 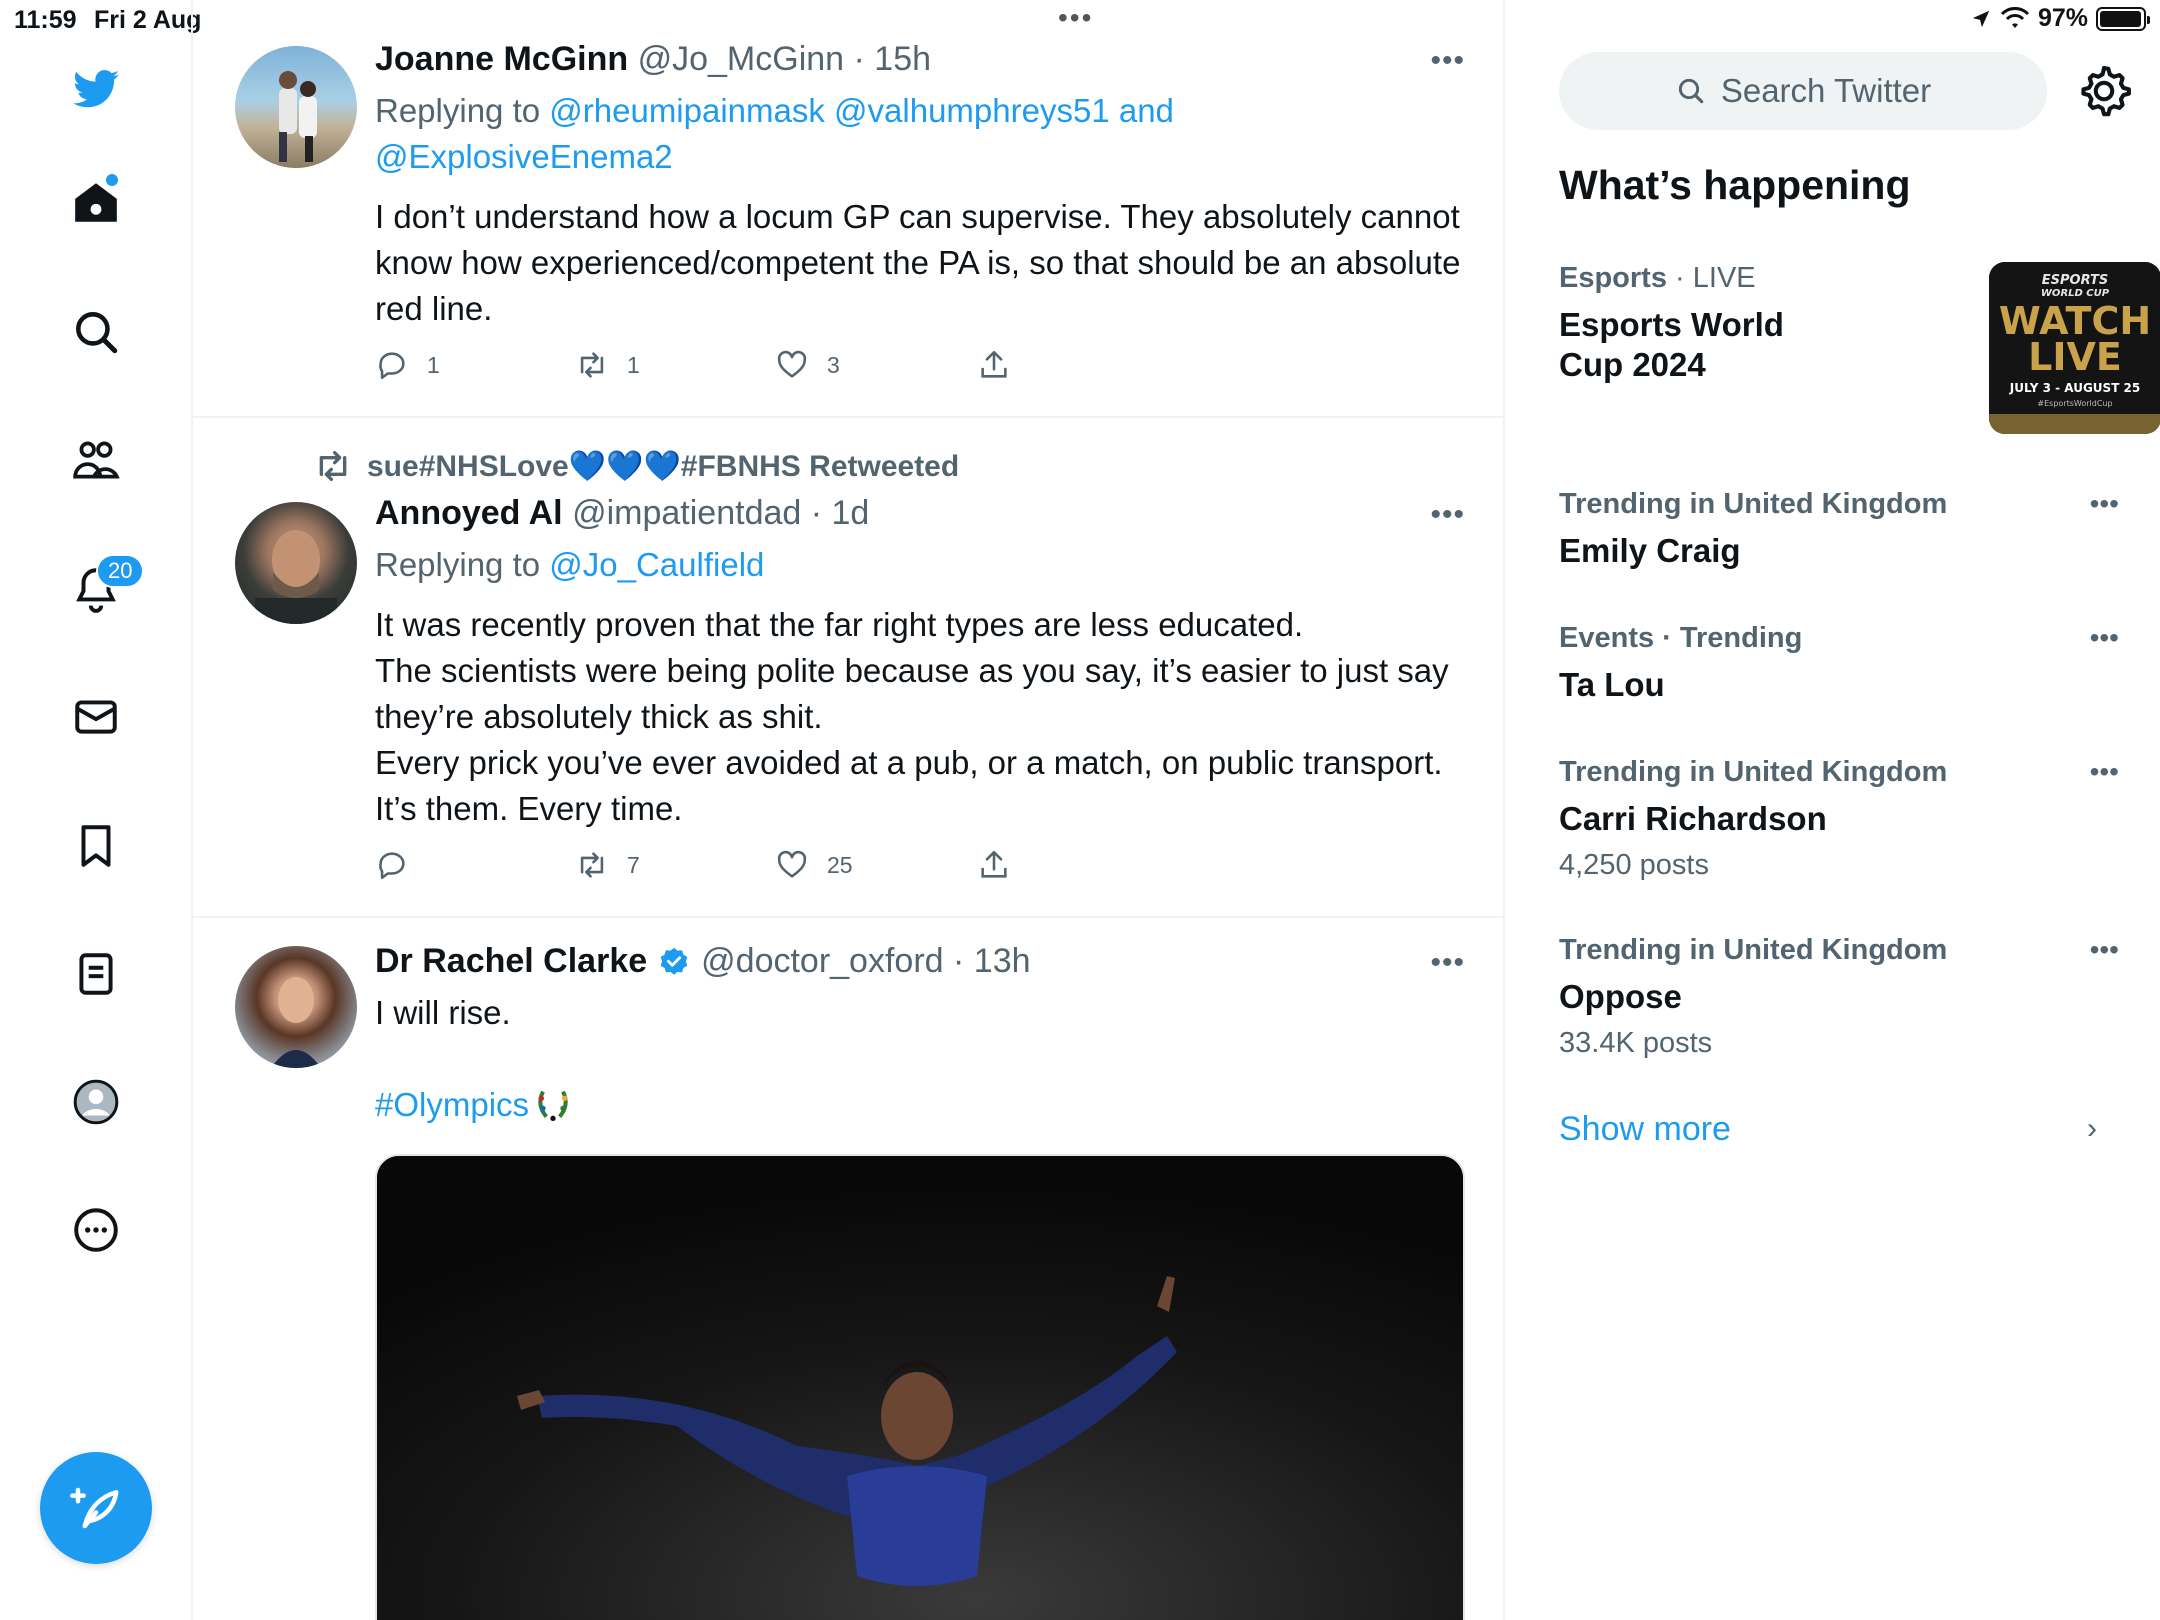 What do you see at coordinates (1634, 865) in the screenshot?
I see `trend-post-count: 4,250 posts` at bounding box center [1634, 865].